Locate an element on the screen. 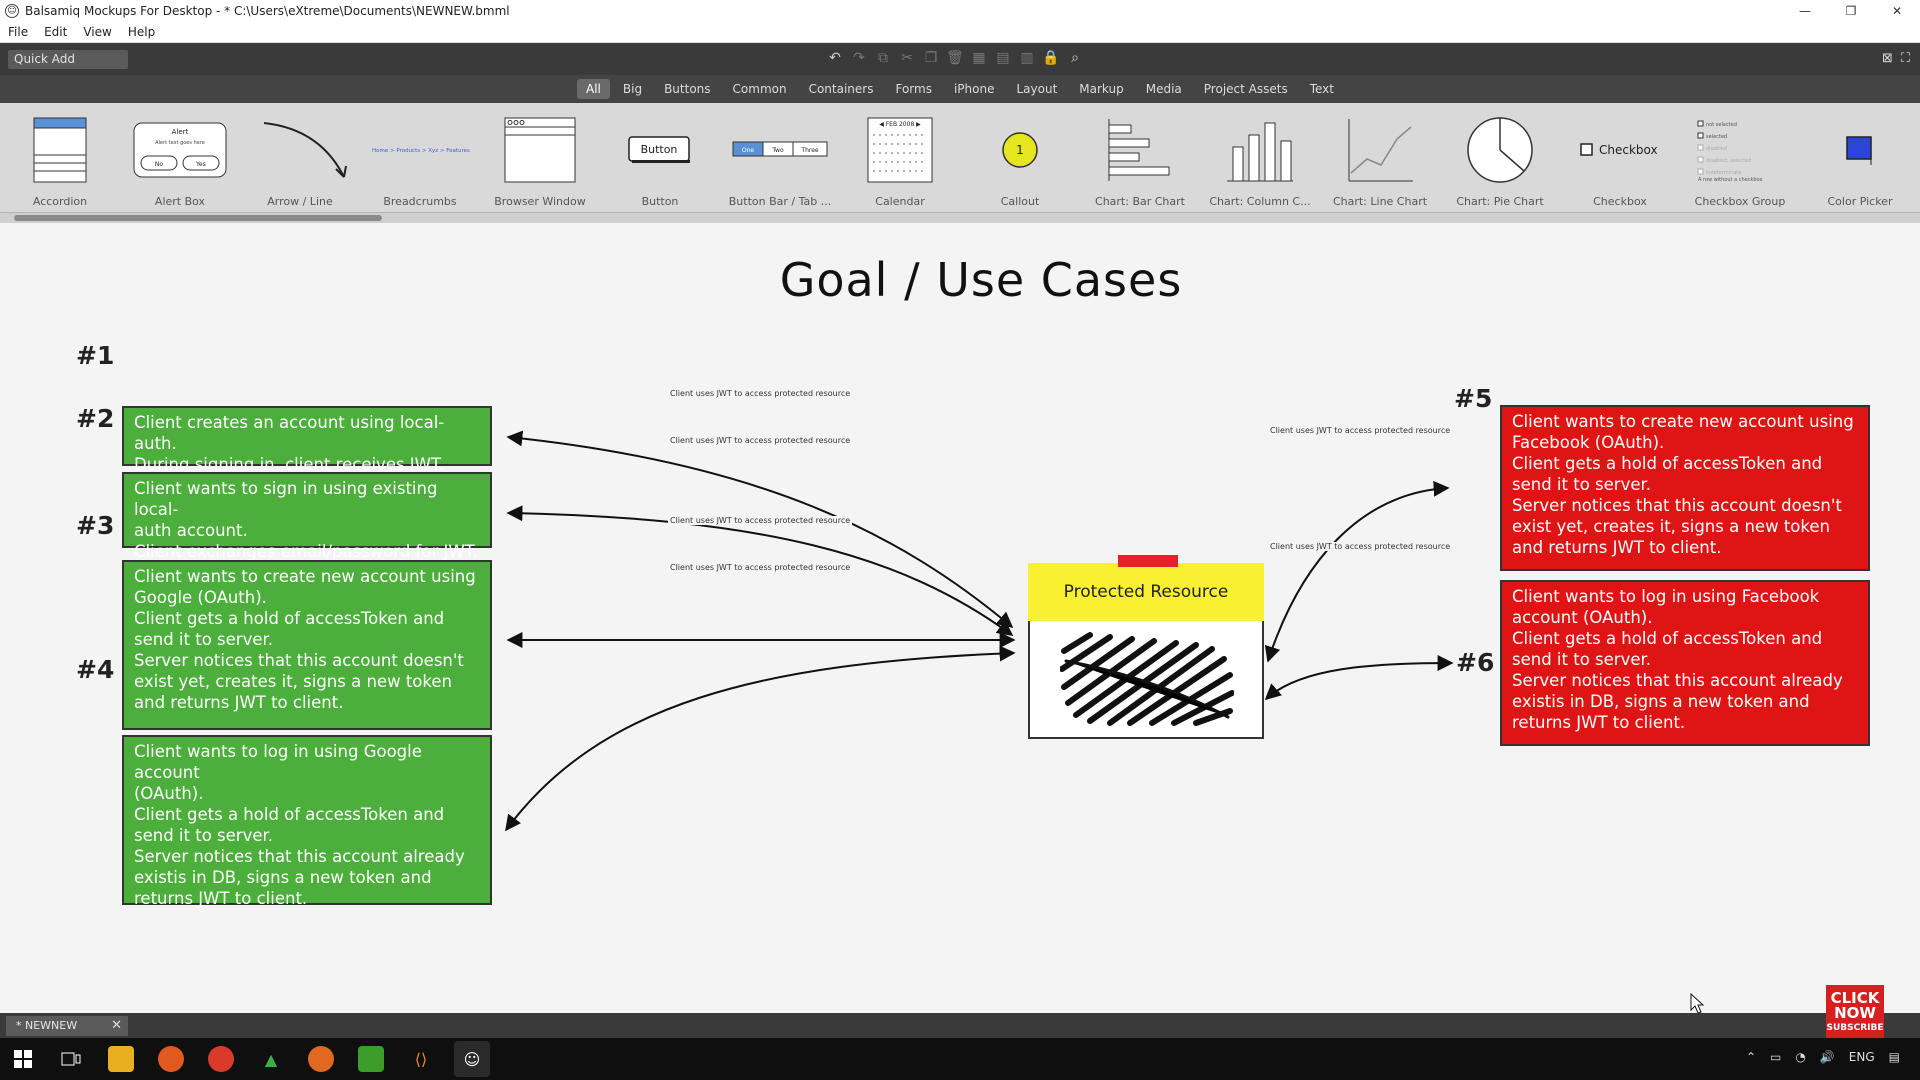 Image resolution: width=1920 pixels, height=1080 pixels. bring-front-icon: ▤ is located at coordinates (1003, 58).